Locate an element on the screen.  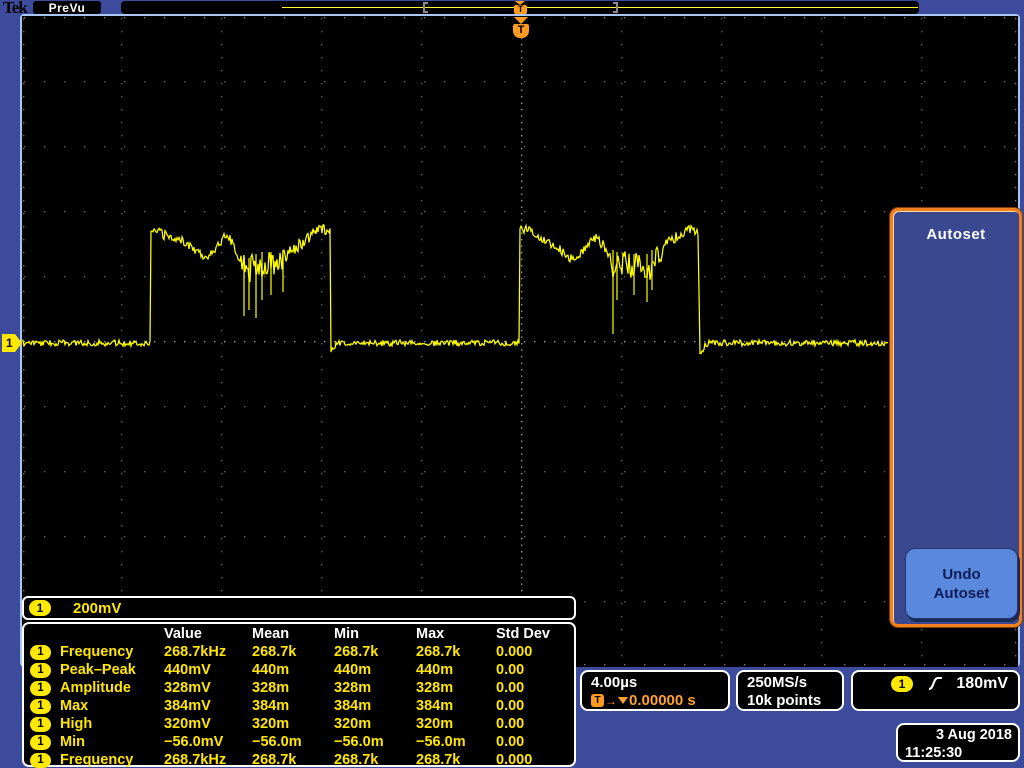
measurement-max: −56.0m is located at coordinates (441, 742).